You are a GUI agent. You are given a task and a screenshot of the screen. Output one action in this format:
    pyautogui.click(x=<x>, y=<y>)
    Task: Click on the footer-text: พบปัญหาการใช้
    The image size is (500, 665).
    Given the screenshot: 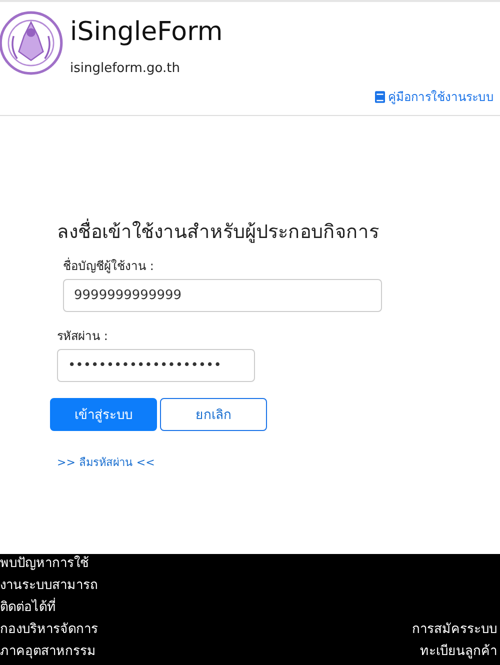 What is the action you would take?
    pyautogui.click(x=45, y=563)
    